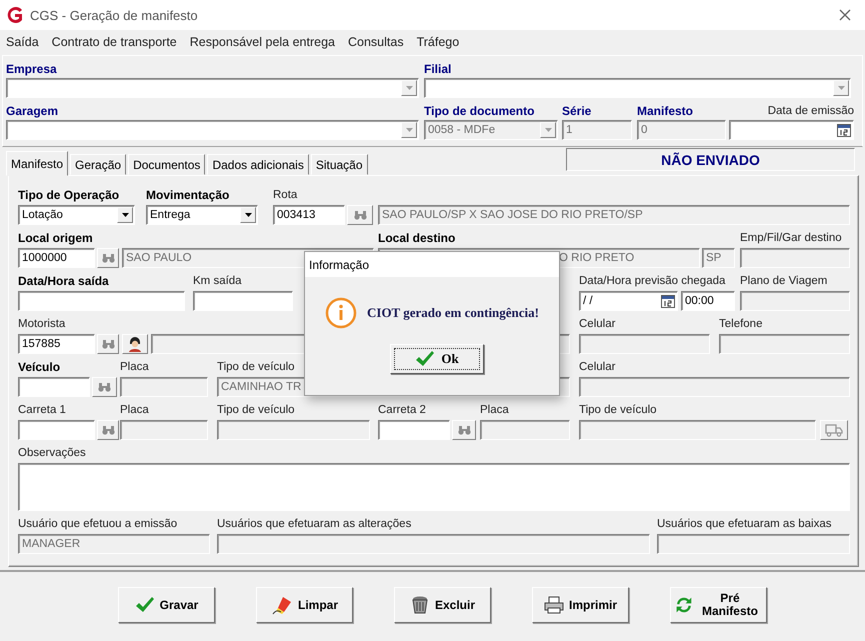  Describe the element at coordinates (52, 453) in the screenshot. I see `field-label: Observações` at that location.